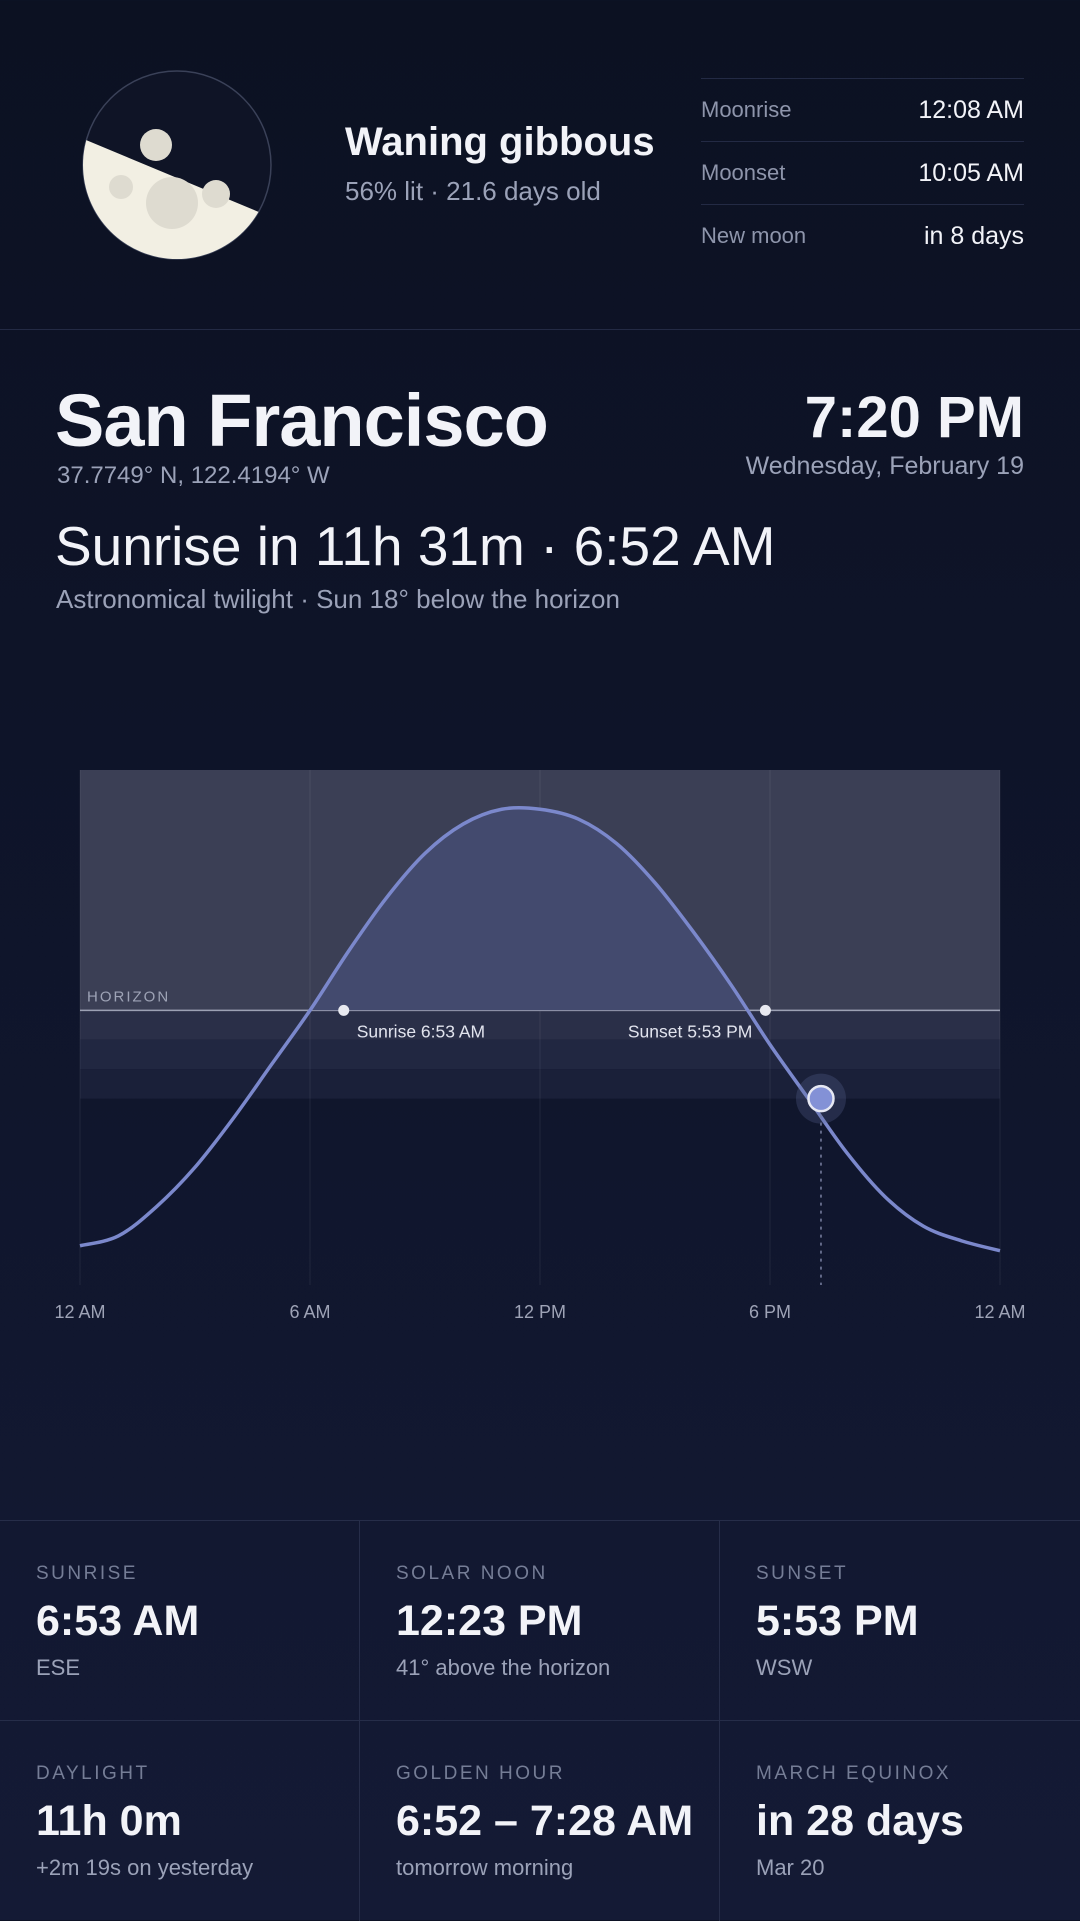 This screenshot has height=1921, width=1080. What do you see at coordinates (473, 191) in the screenshot?
I see `moon-phase-detail: 56% lit · 21.6 days old` at bounding box center [473, 191].